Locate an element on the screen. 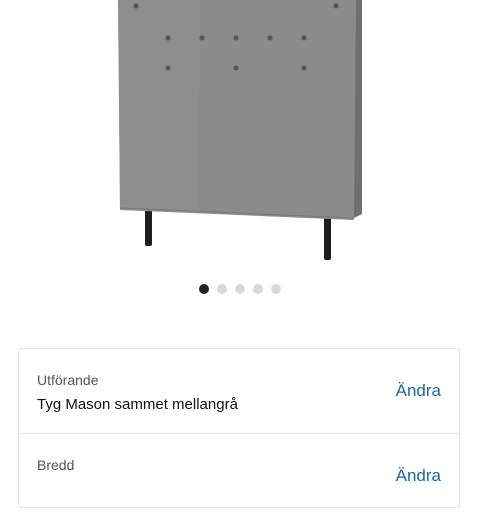  option-label-width: Bredd is located at coordinates (56, 465).